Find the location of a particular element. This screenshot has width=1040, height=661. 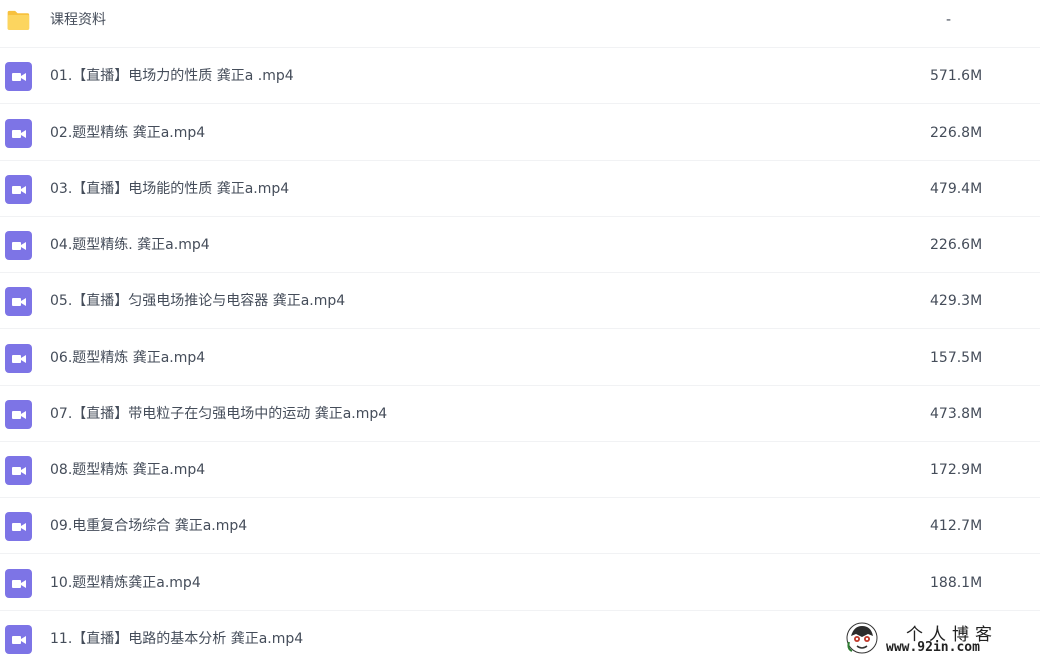

folder-name: 课程资料 is located at coordinates (78, 24).